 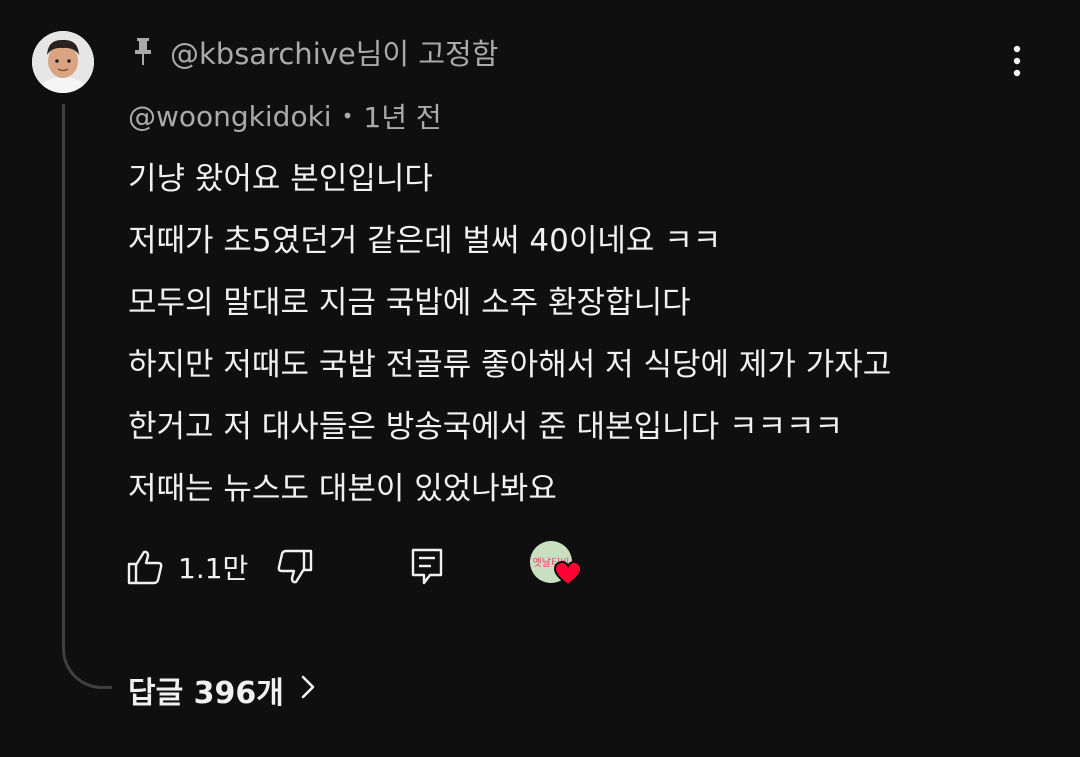 I want to click on pinned-by-text: @kbsarchive님이 고정함, so click(x=334, y=54).